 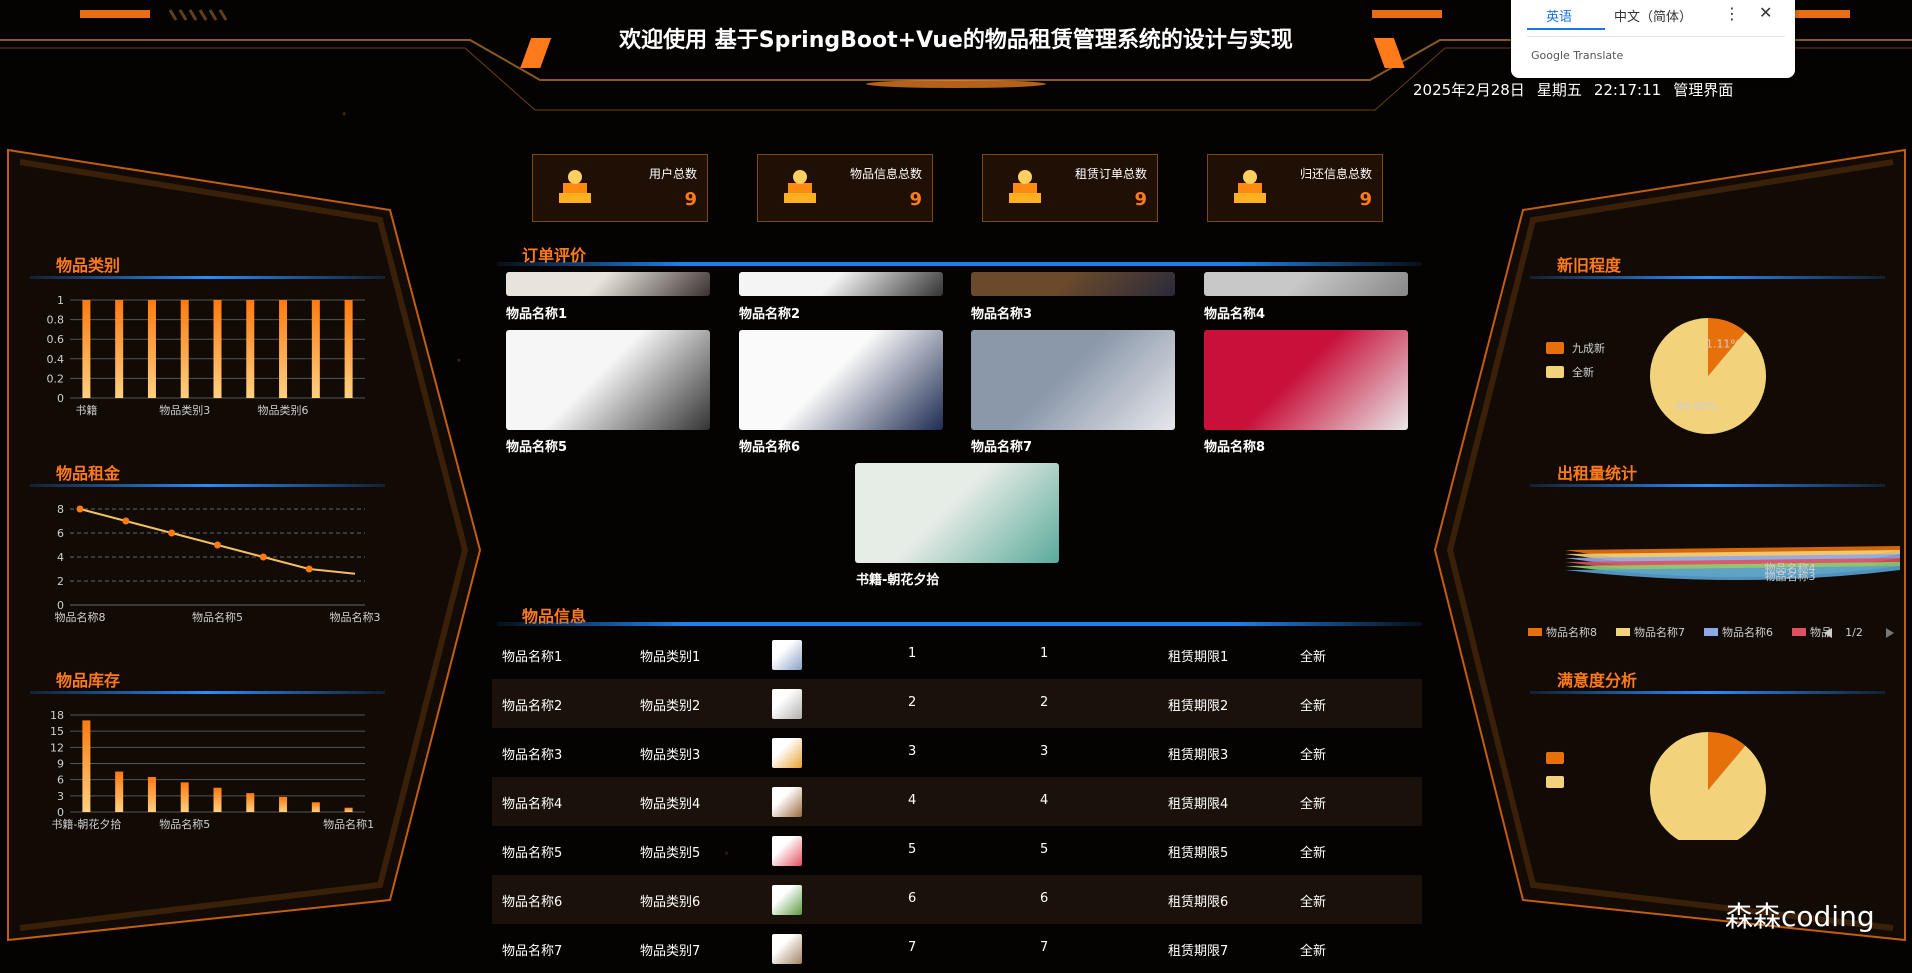 I want to click on x-tick-label: 物品类别3, so click(x=184, y=410).